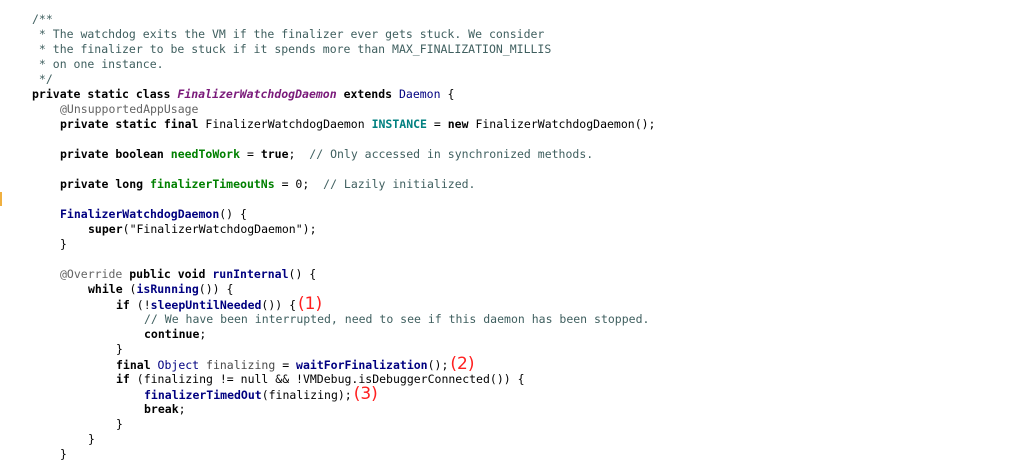 This screenshot has height=462, width=1015. I want to click on code-token: finalizing, so click(241, 365).